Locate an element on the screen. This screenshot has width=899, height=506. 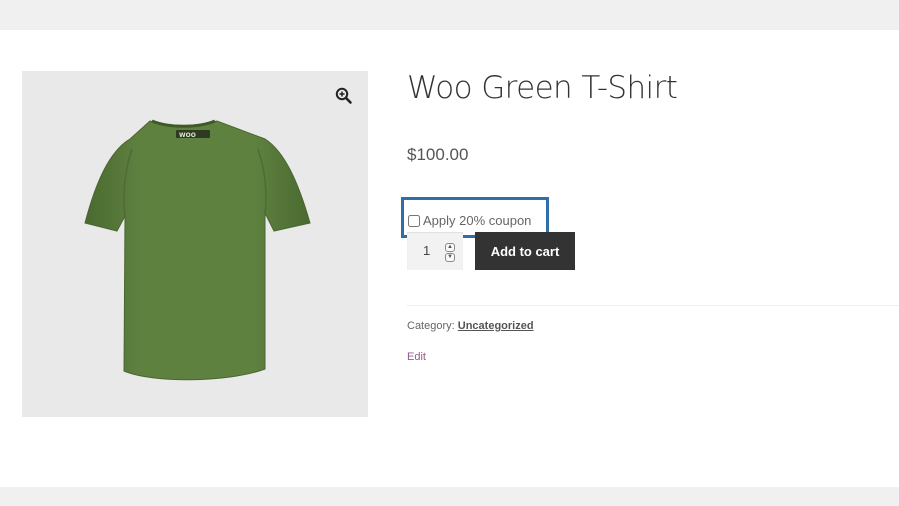
shirt-logo-text: WOO is located at coordinates (187, 135).